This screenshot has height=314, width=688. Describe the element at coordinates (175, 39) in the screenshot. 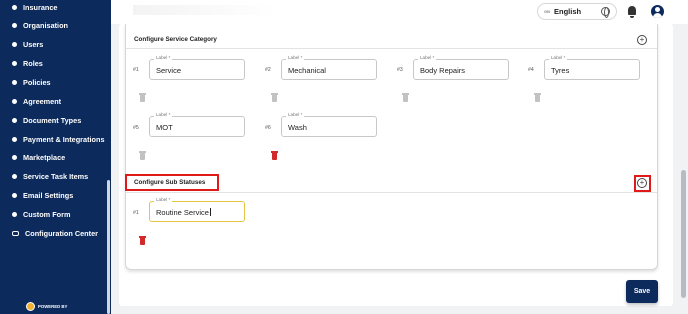

I see `service-category-title: Configure Service Category` at that location.